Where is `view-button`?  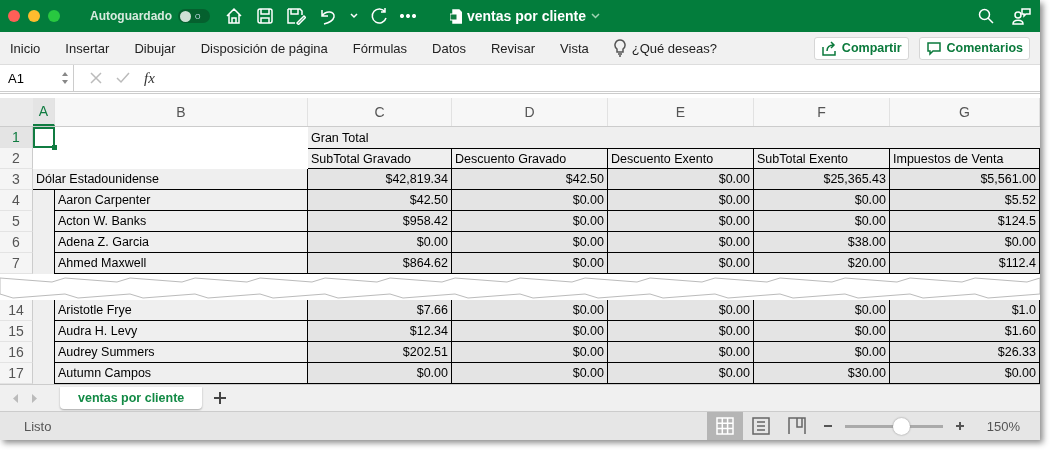
view-button is located at coordinates (724, 426).